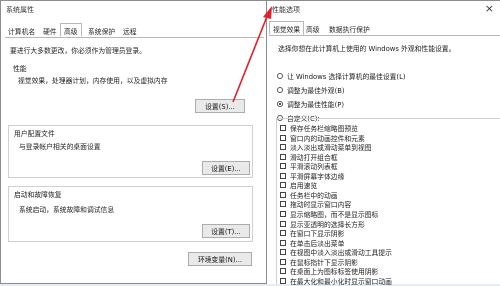 The height and width of the screenshot is (286, 500). I want to click on annotation-arrow, so click(252, 54).